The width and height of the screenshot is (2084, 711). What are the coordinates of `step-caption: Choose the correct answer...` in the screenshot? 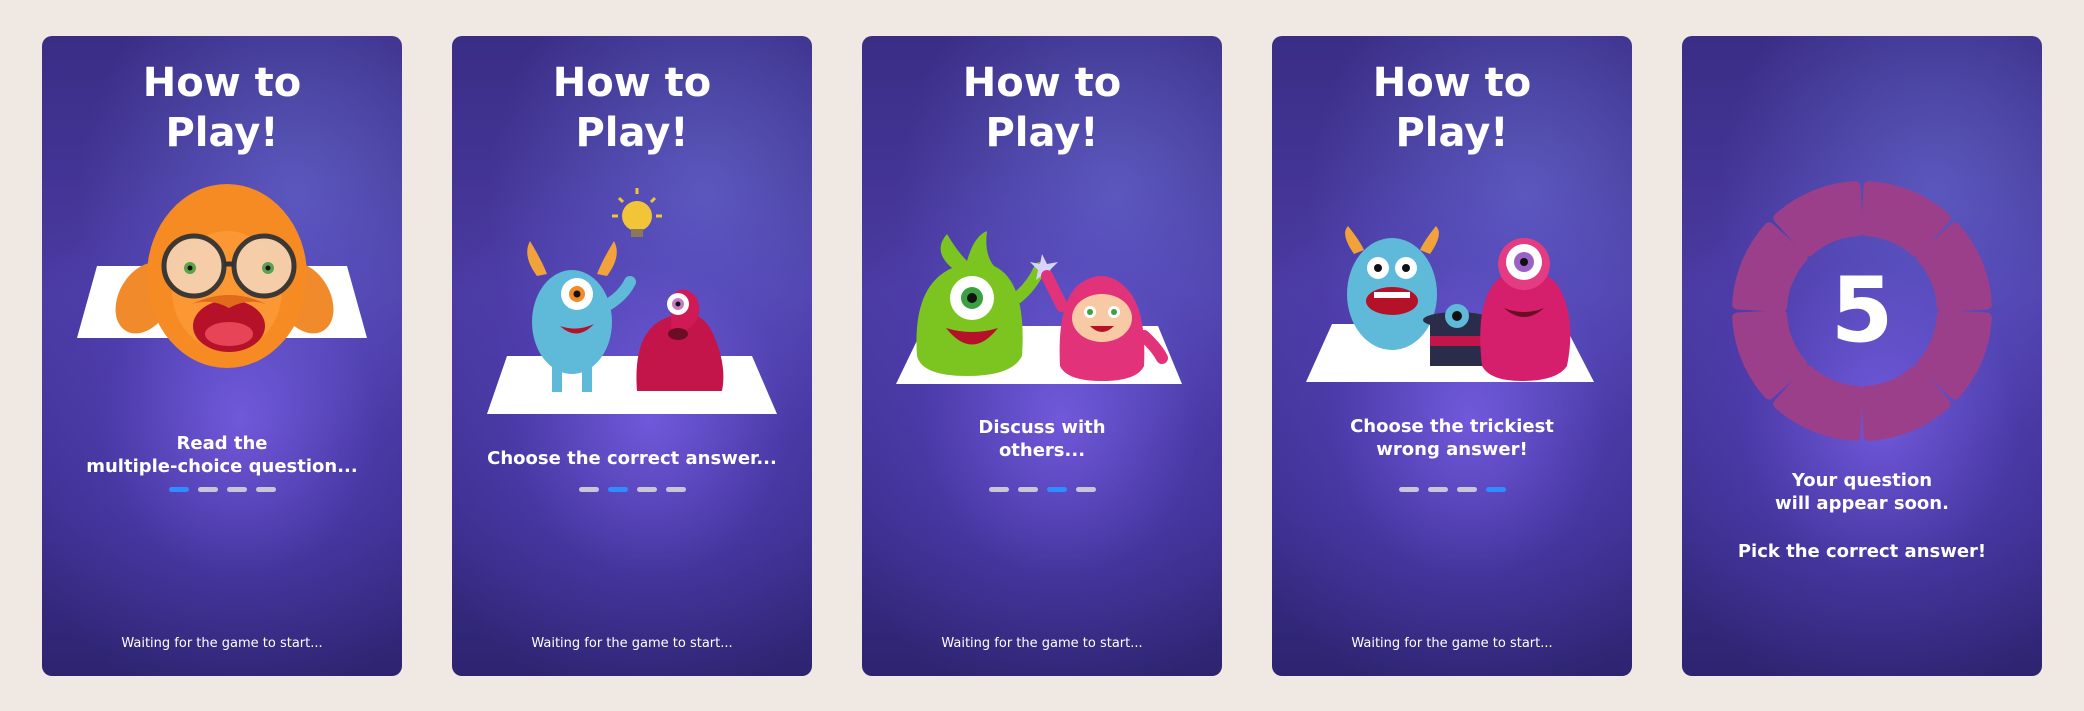 It's located at (632, 458).